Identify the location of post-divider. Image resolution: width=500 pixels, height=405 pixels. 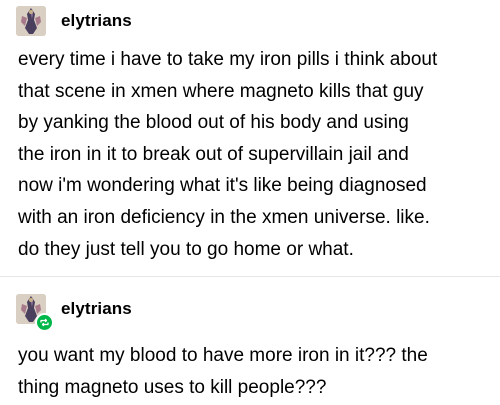
(250, 276).